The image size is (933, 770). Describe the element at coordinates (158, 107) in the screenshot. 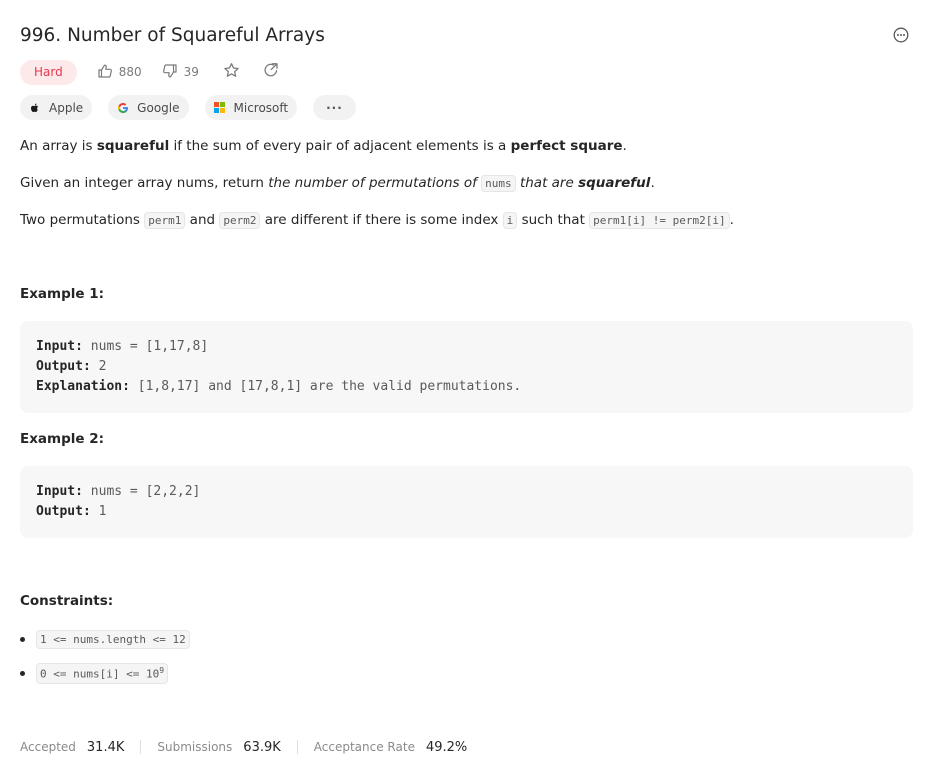

I see `tag-label: Google` at that location.